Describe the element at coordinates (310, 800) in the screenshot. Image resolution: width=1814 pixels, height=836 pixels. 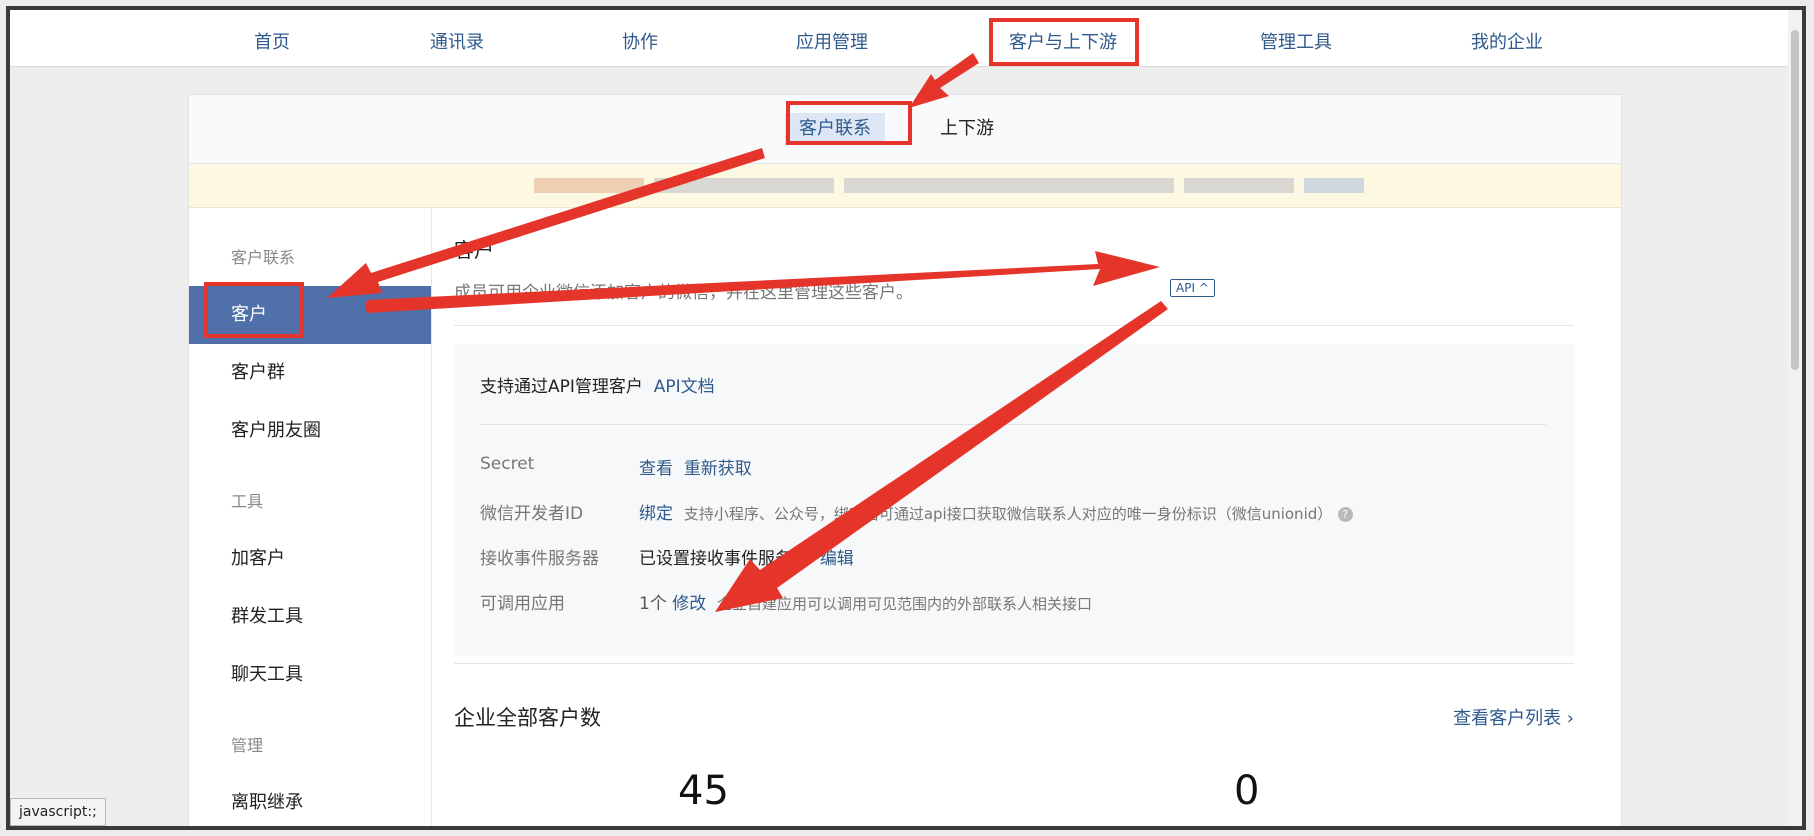
I see `sidebar-item-resigned-inheritance: 离职继承` at that location.